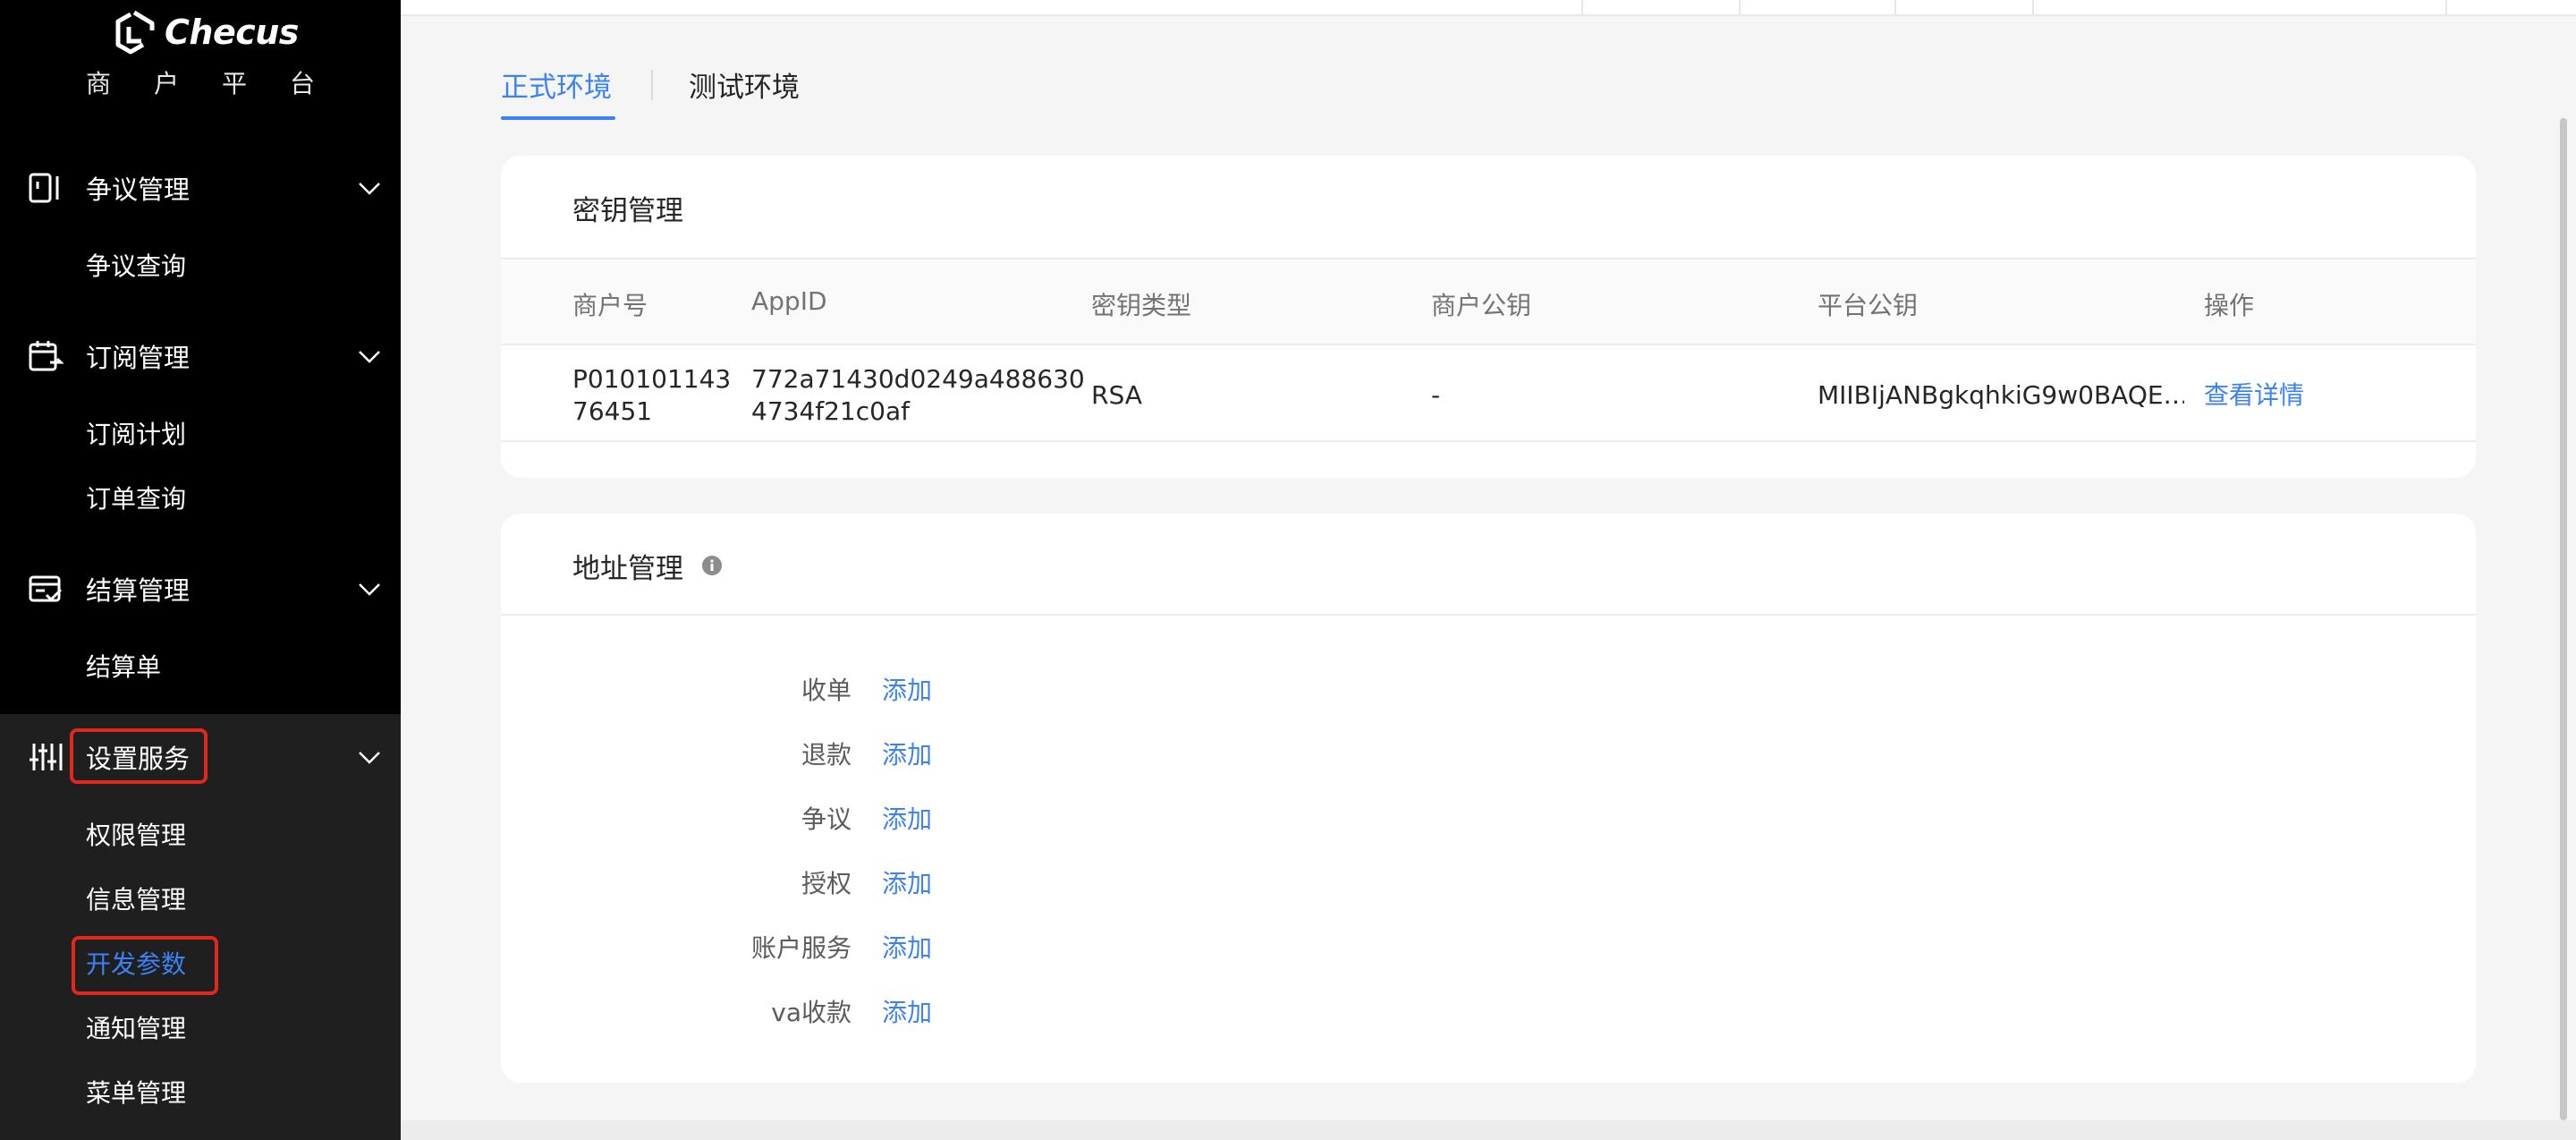 This screenshot has width=2576, height=1140. I want to click on bottom-edge, so click(1488, 1130).